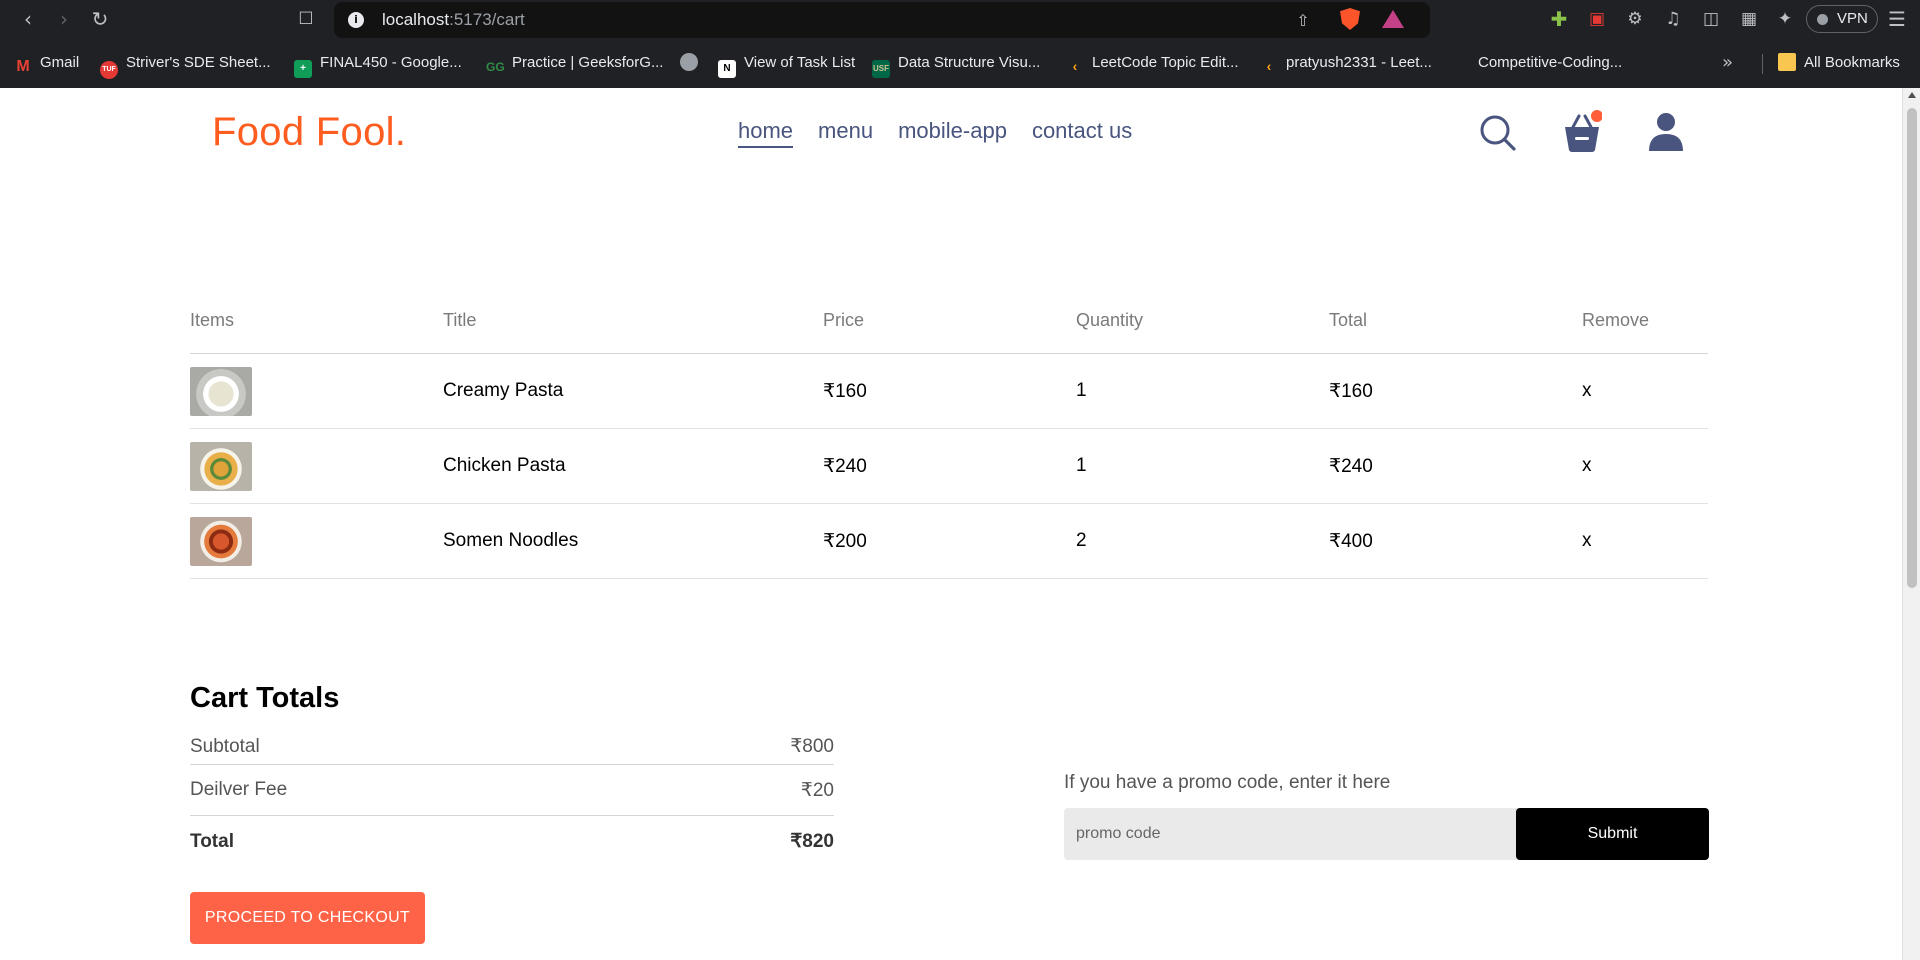 The width and height of the screenshot is (1920, 960). What do you see at coordinates (1897, 19) in the screenshot?
I see `menu-icon: ☰` at bounding box center [1897, 19].